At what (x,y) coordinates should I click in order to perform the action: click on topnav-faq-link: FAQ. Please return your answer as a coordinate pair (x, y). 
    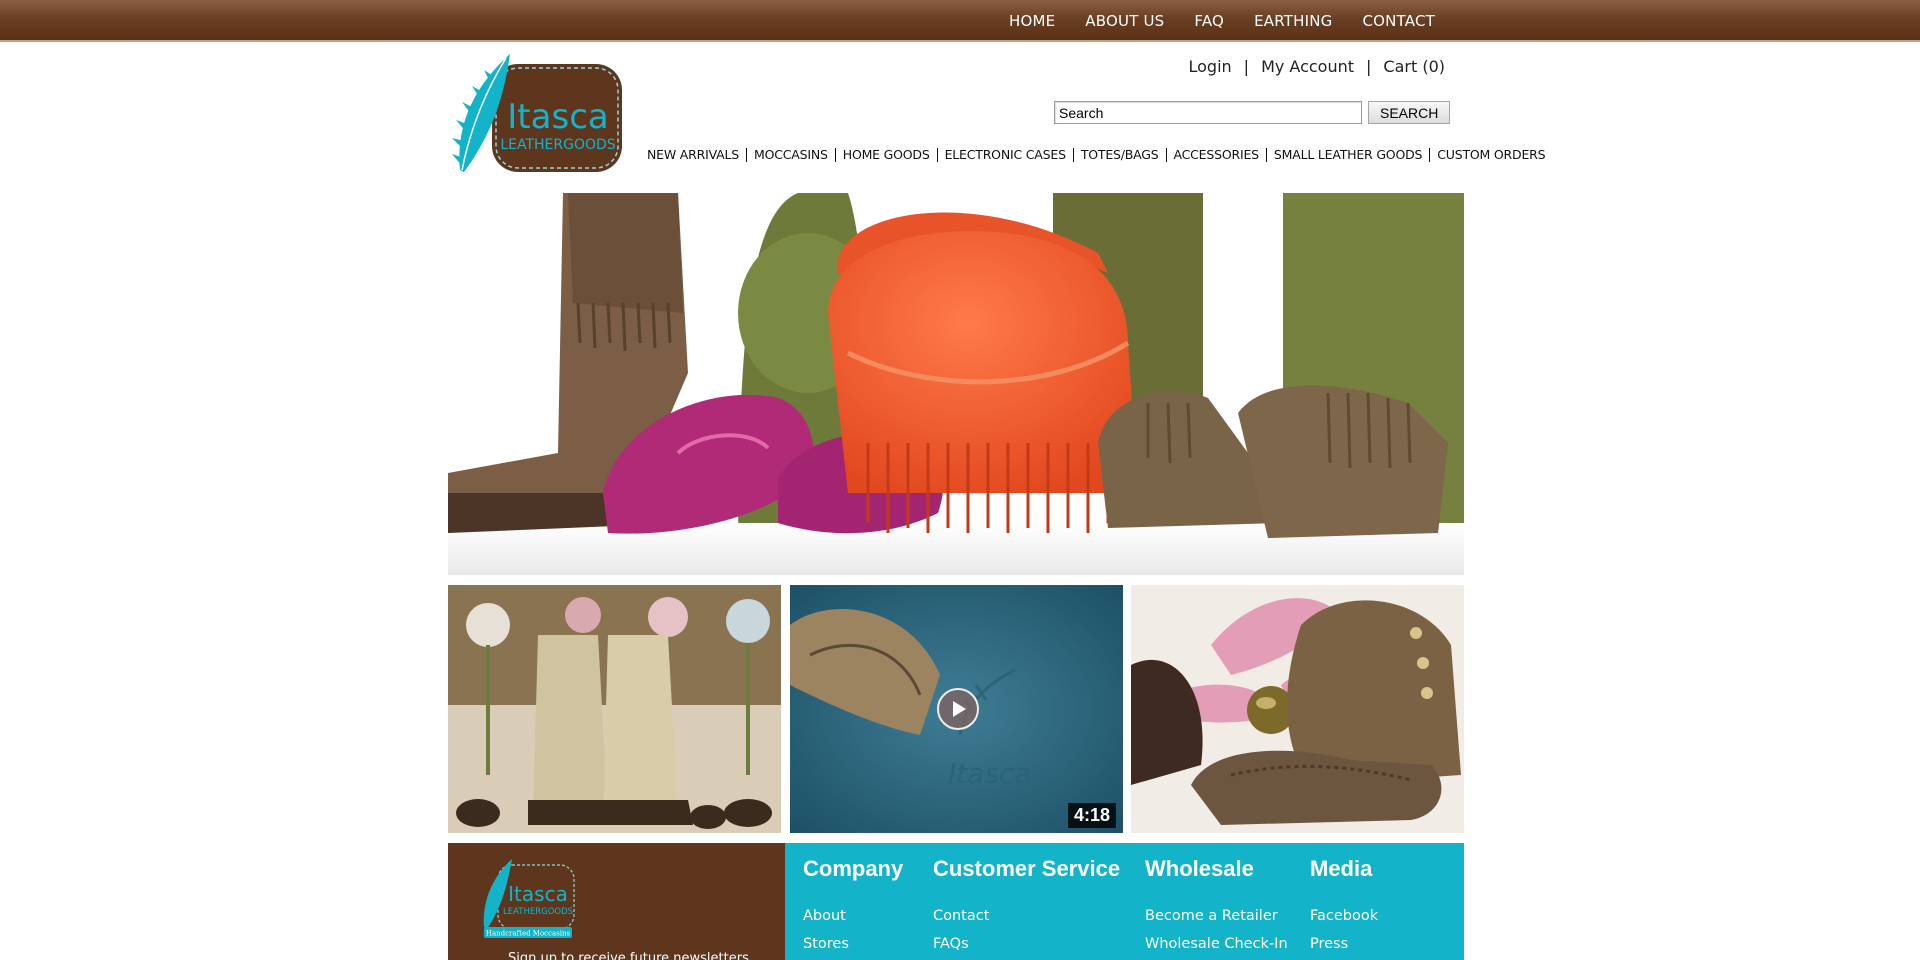
    Looking at the image, I should click on (1209, 21).